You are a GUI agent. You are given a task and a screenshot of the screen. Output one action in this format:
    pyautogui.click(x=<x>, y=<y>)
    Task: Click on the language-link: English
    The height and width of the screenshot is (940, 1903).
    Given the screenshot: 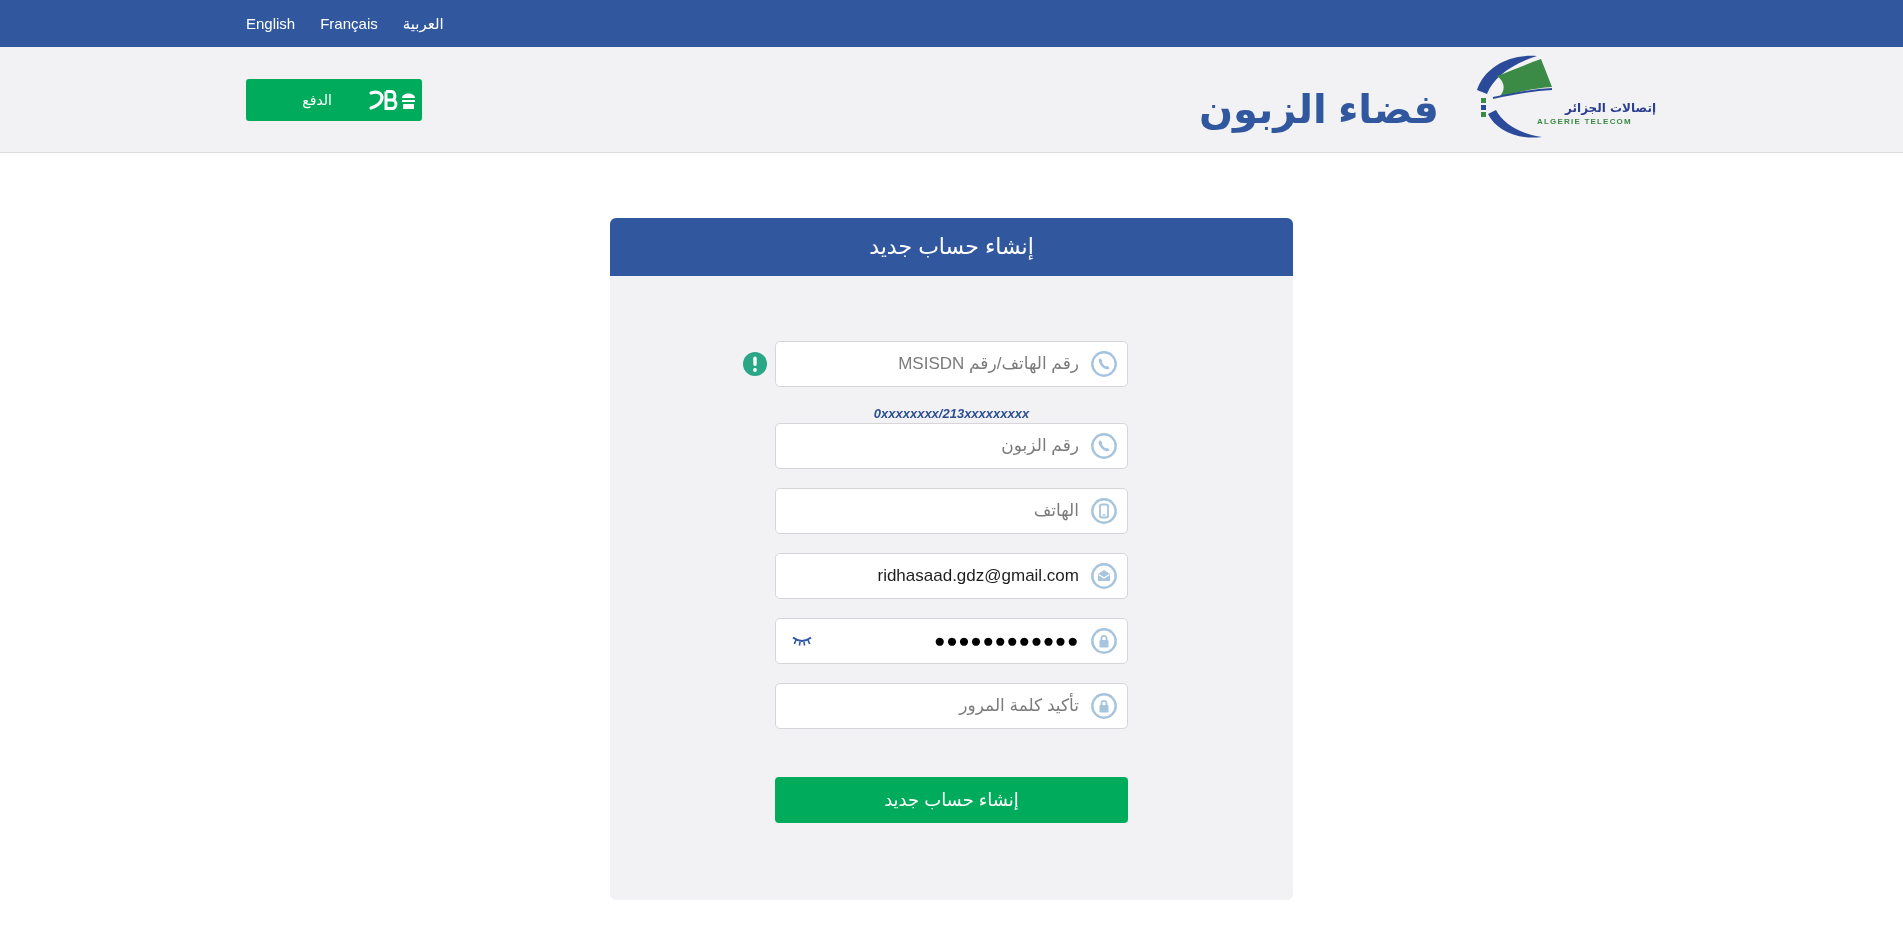 What is the action you would take?
    pyautogui.click(x=271, y=23)
    